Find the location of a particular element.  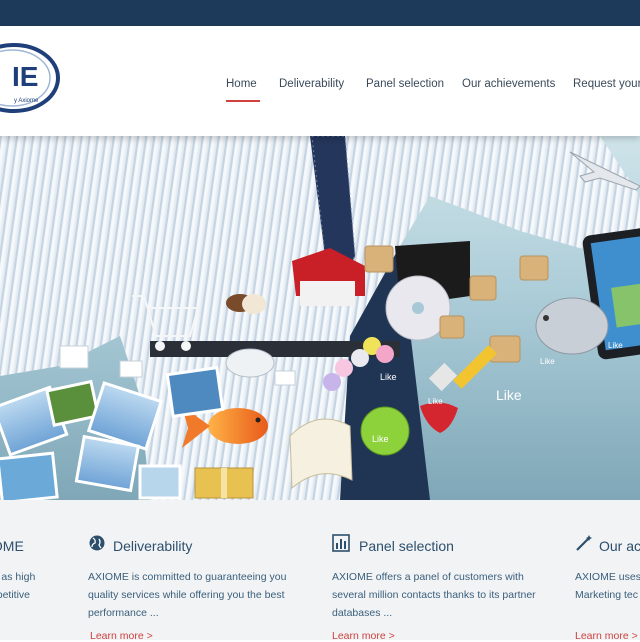

logo-text: IE is located at coordinates (25, 76).